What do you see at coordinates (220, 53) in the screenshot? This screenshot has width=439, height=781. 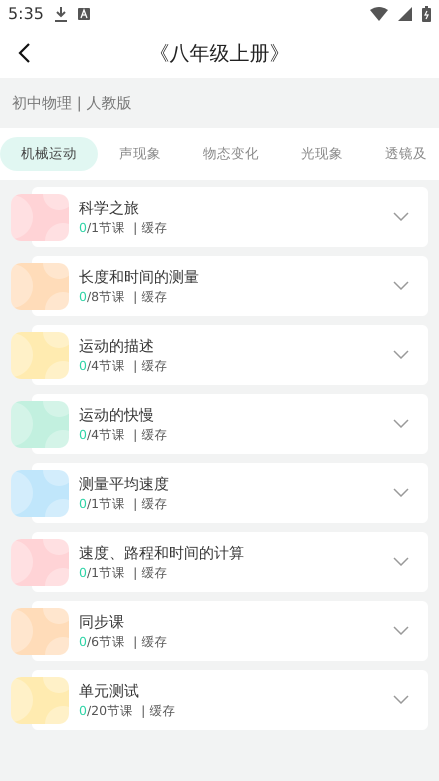 I see `page-title: 《八年级上册》` at bounding box center [220, 53].